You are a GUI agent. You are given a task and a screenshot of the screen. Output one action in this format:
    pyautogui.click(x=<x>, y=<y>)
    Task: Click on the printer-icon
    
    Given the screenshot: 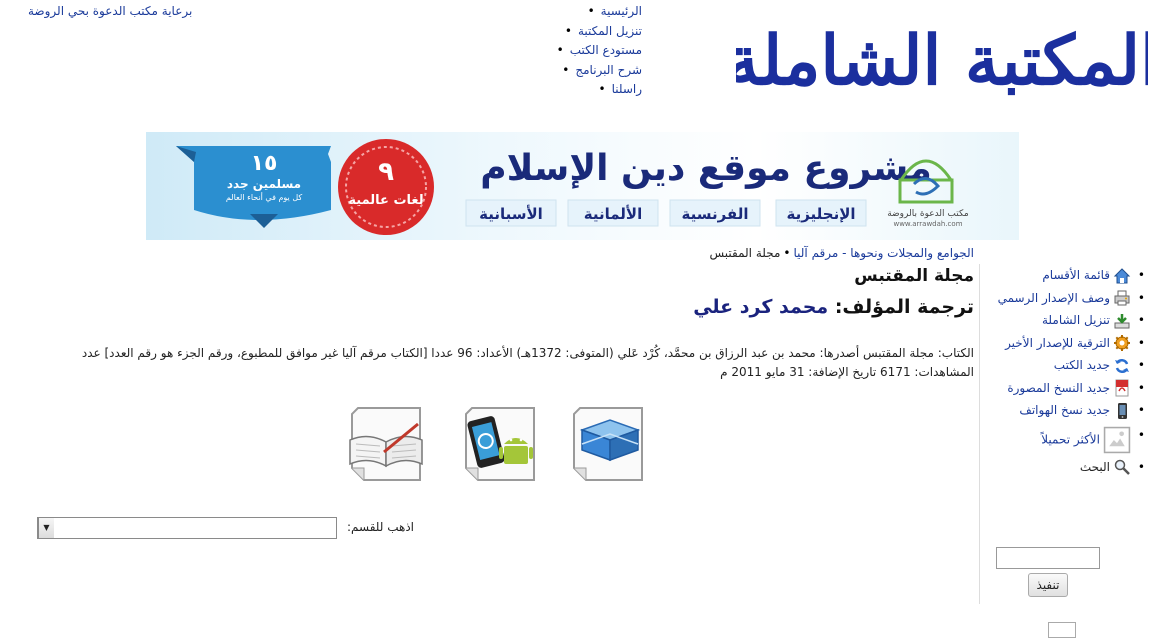 What is the action you would take?
    pyautogui.click(x=1122, y=298)
    